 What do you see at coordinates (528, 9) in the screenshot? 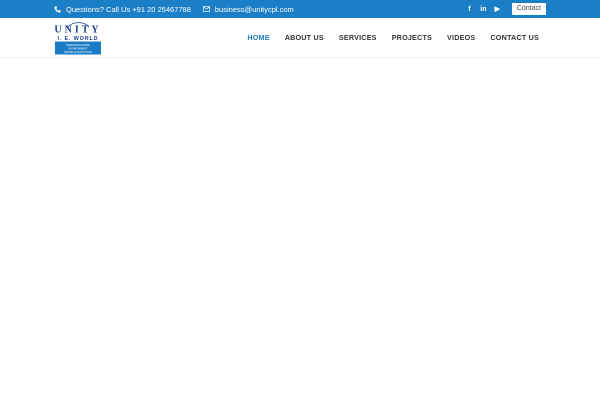
I see `contact-button: Contact` at bounding box center [528, 9].